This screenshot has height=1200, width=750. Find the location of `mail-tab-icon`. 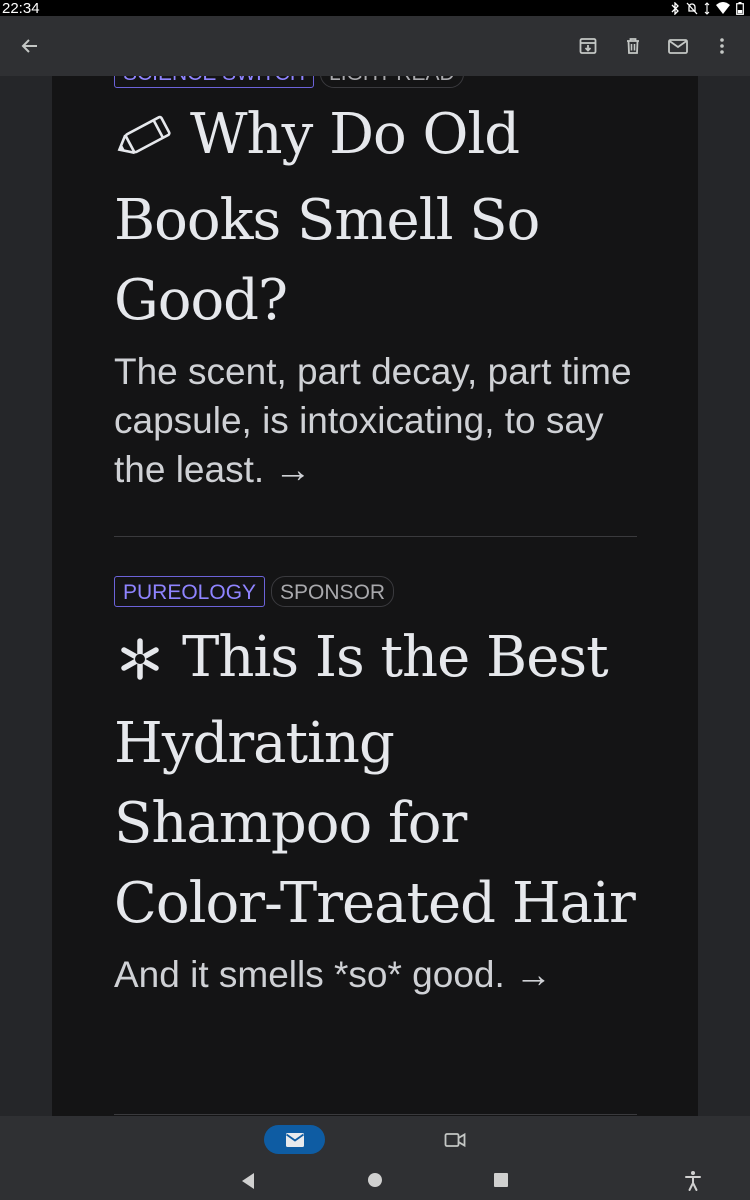

mail-tab-icon is located at coordinates (294, 1139).